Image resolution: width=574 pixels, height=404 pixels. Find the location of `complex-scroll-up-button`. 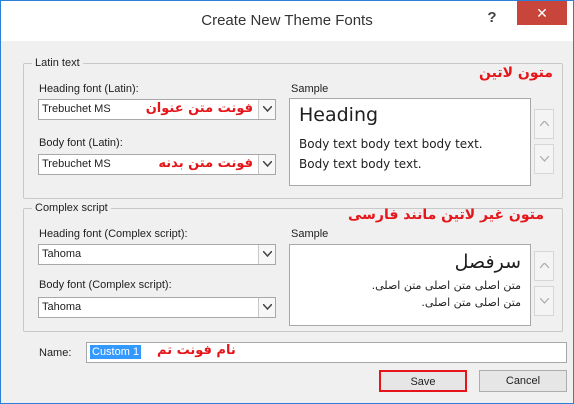

complex-scroll-up-button is located at coordinates (544, 266).